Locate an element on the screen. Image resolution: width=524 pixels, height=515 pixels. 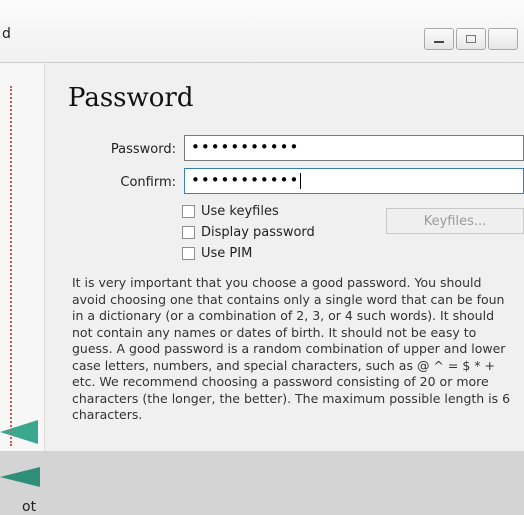
confirm-label: Confirm: is located at coordinates (148, 182).